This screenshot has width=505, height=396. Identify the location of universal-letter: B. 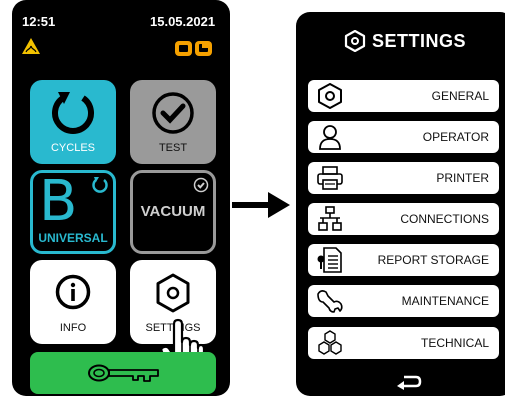
(58, 201).